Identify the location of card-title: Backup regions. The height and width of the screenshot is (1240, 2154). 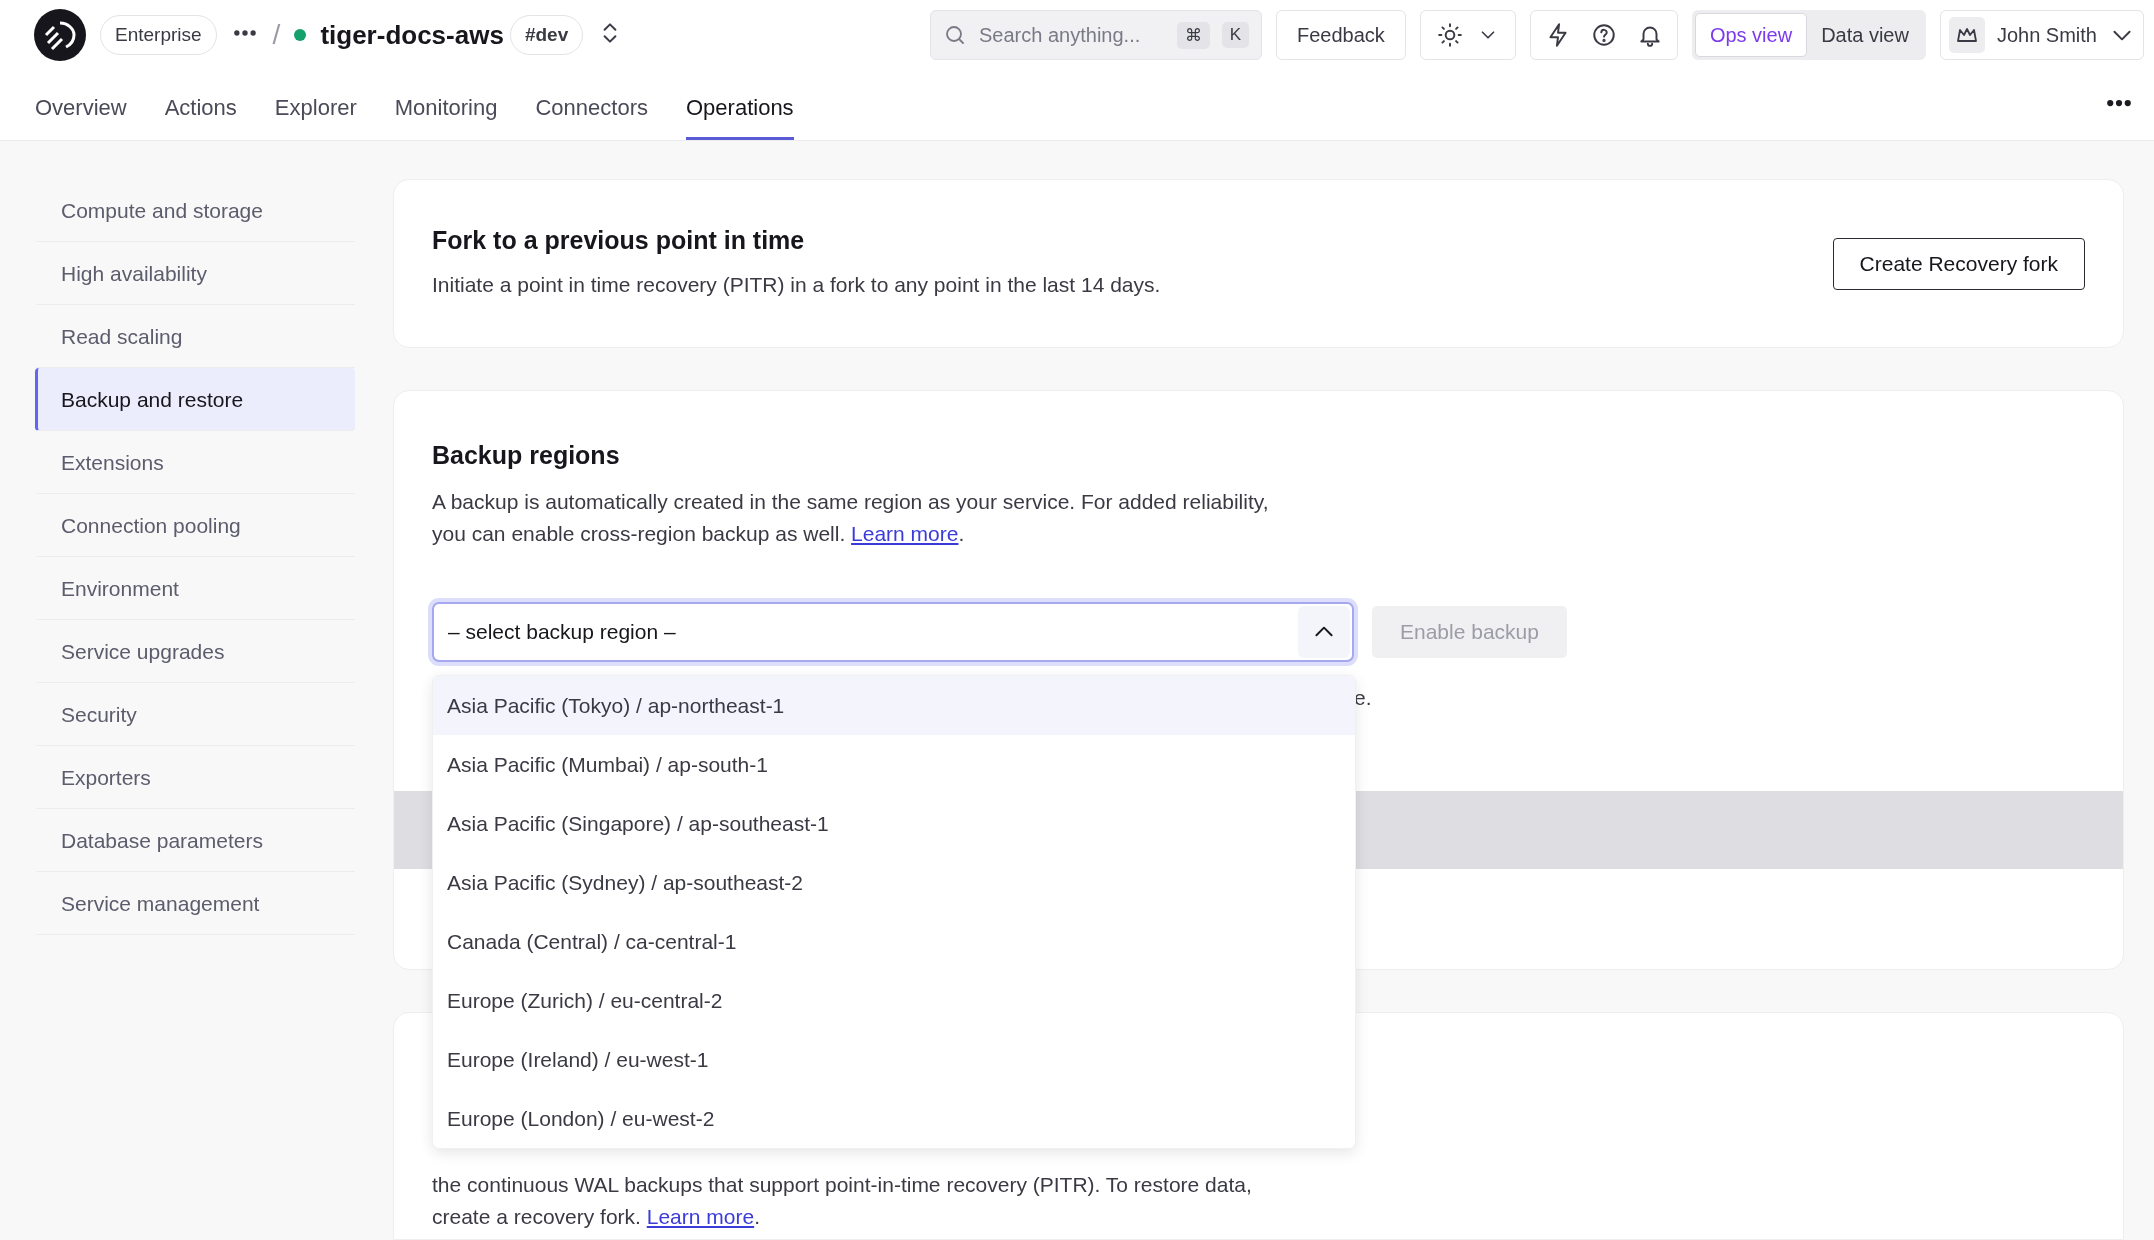
(526, 455).